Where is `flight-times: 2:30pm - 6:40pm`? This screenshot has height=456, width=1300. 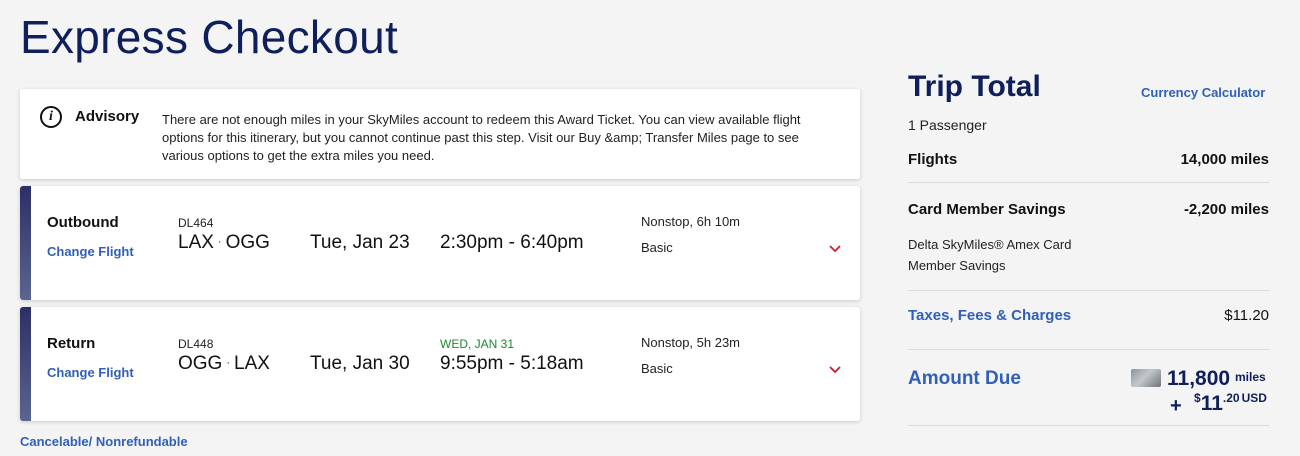
flight-times: 2:30pm - 6:40pm is located at coordinates (512, 242).